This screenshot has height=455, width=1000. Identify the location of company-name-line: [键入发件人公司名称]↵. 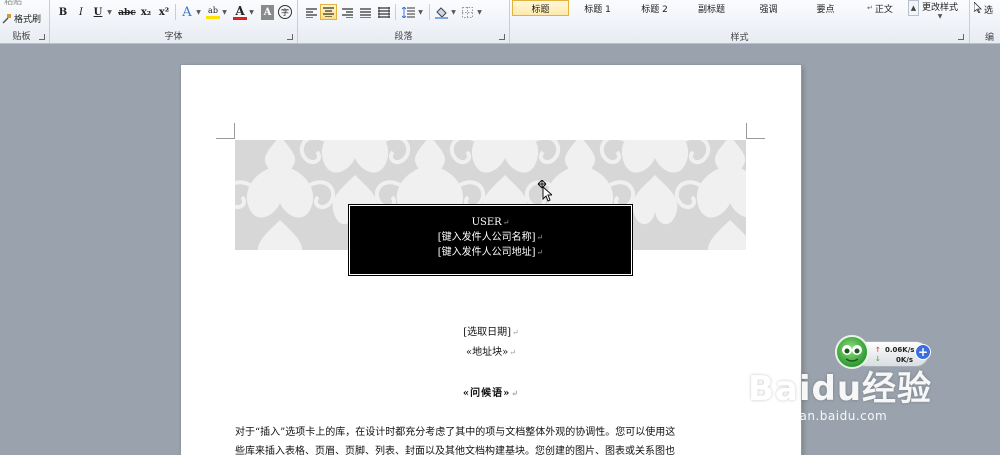
(490, 237).